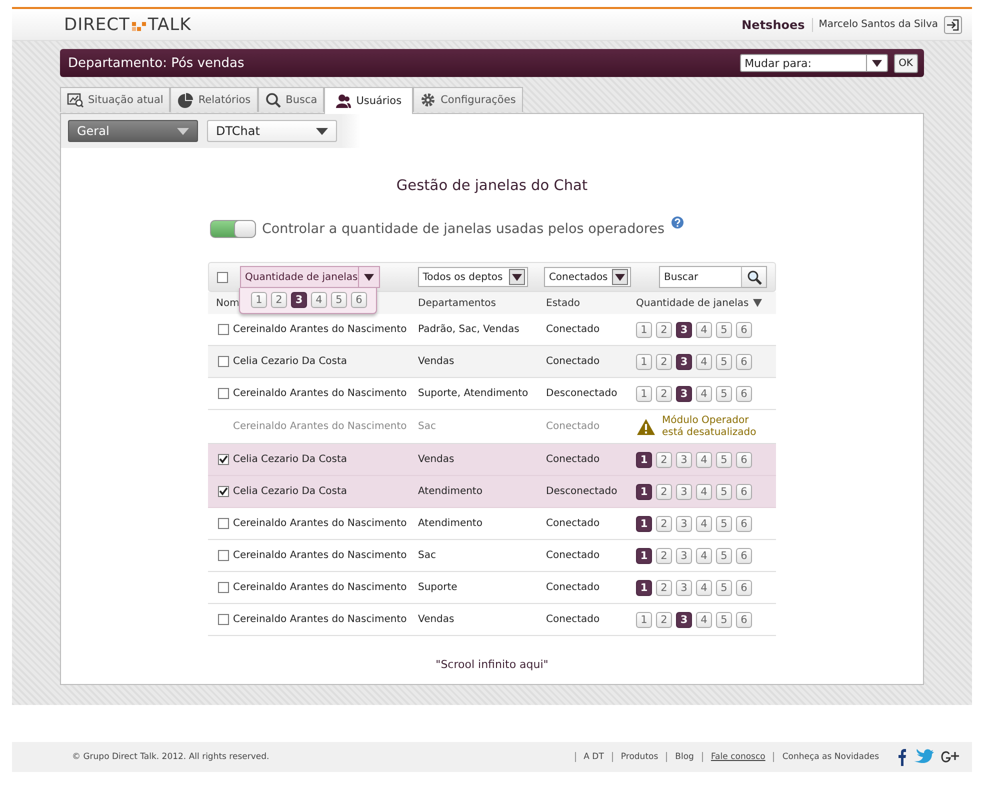 Image resolution: width=981 pixels, height=785 pixels. What do you see at coordinates (115, 99) in the screenshot?
I see `tab: Situação atual` at bounding box center [115, 99].